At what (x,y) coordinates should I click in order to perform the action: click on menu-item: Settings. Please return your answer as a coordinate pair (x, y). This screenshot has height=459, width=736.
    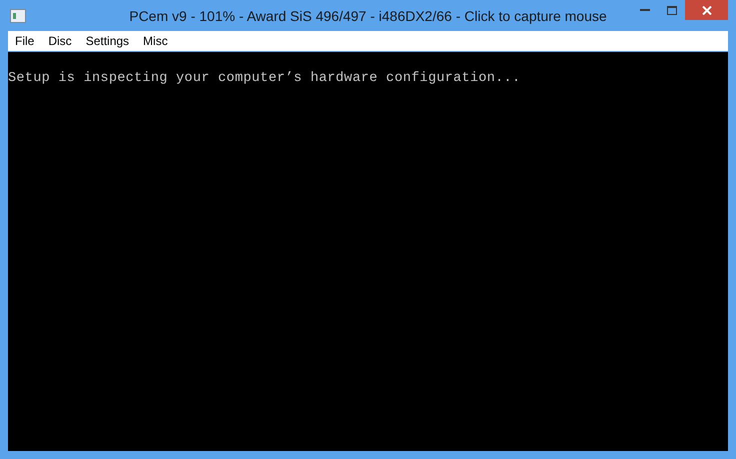
    Looking at the image, I should click on (107, 41).